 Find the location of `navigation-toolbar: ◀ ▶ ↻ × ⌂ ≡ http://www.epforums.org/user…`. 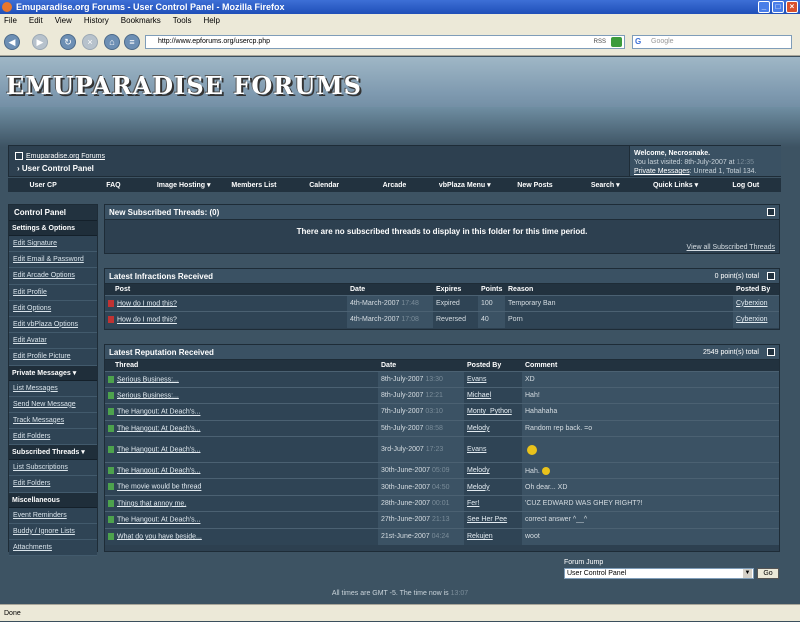

navigation-toolbar: ◀ ▶ ↻ × ⌂ ≡ http://www.epforums.org/user… is located at coordinates (400, 42).